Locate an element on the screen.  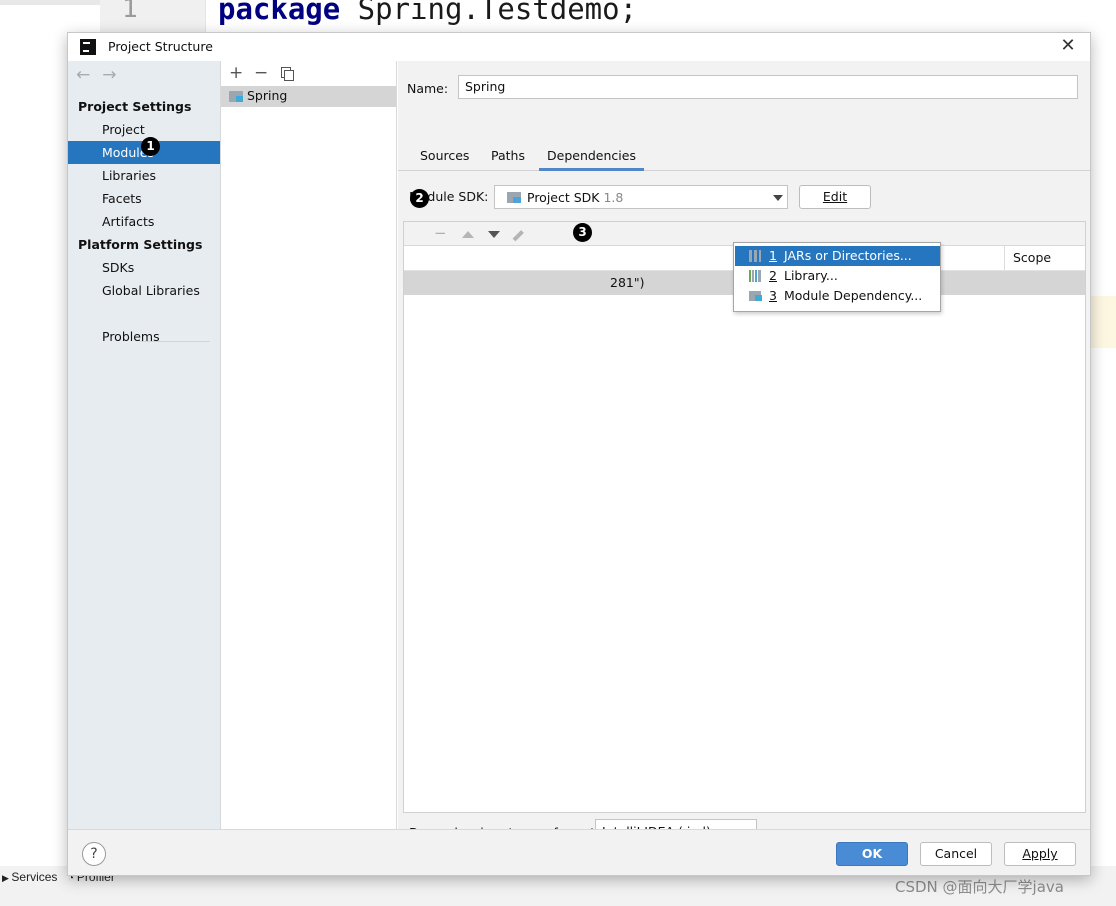
services-tab-label: Services is located at coordinates (34, 877).